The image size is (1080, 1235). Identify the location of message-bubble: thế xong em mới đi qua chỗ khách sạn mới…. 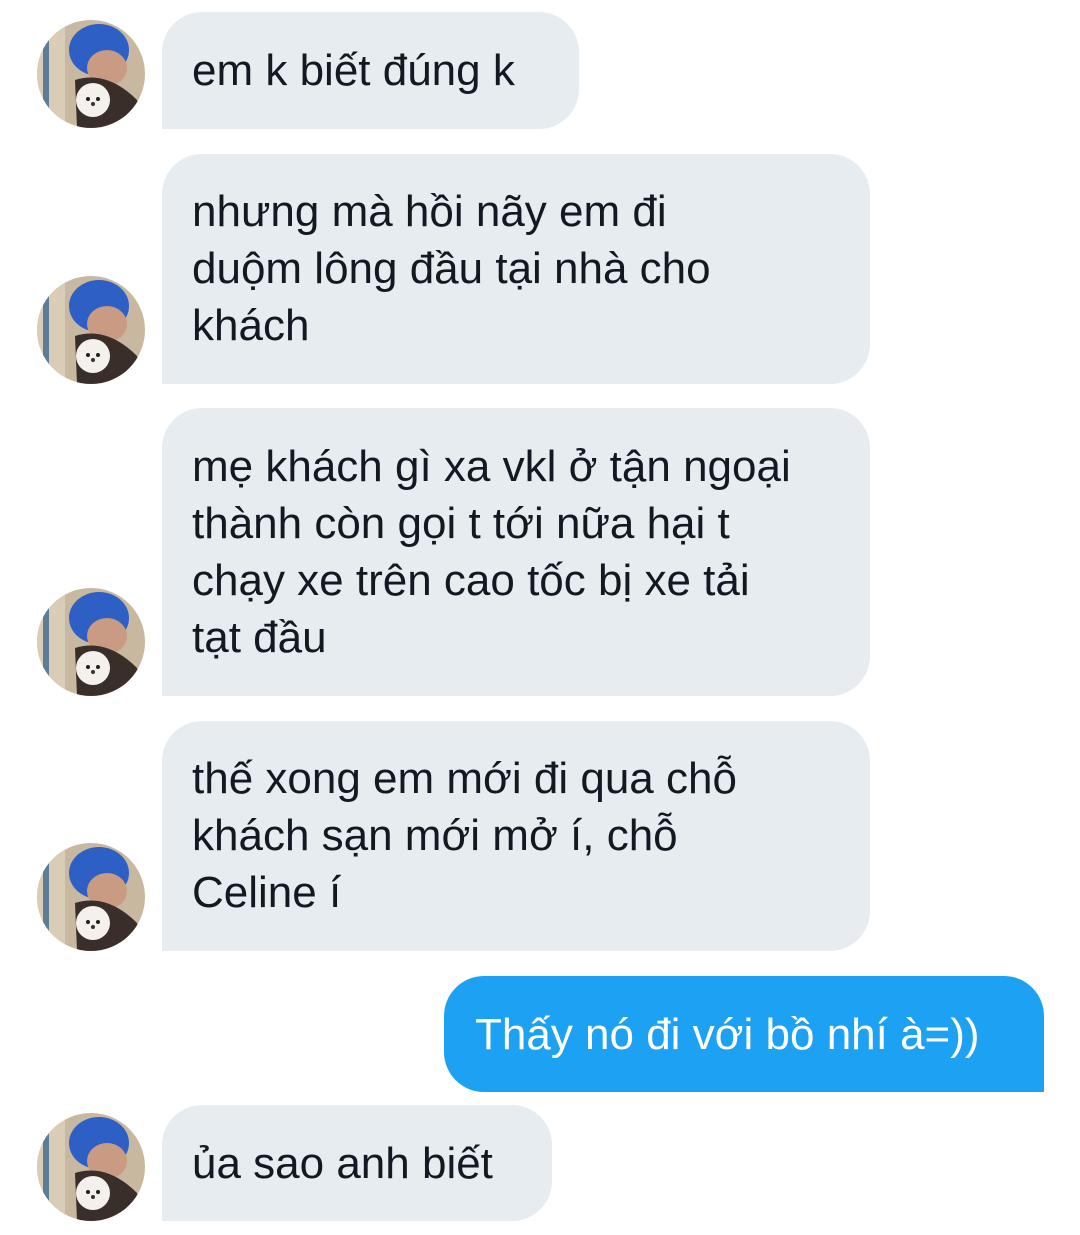
(516, 836).